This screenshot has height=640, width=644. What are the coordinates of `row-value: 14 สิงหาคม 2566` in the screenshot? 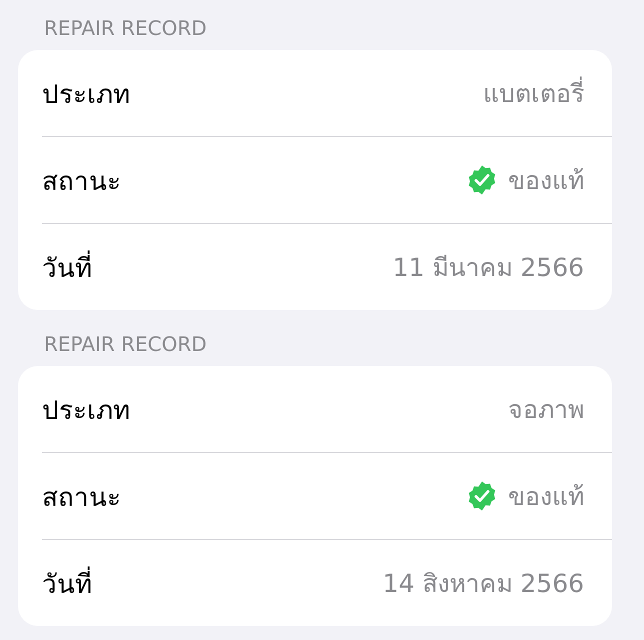 It's located at (483, 584).